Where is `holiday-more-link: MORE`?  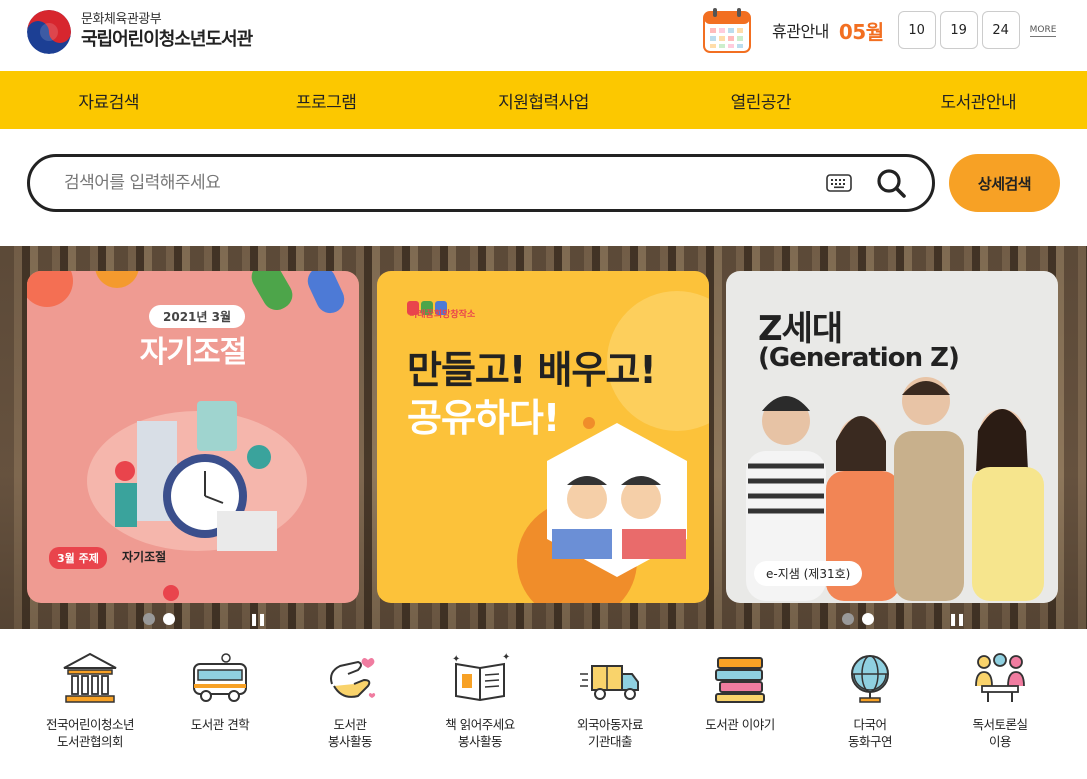 holiday-more-link: MORE is located at coordinates (1043, 30).